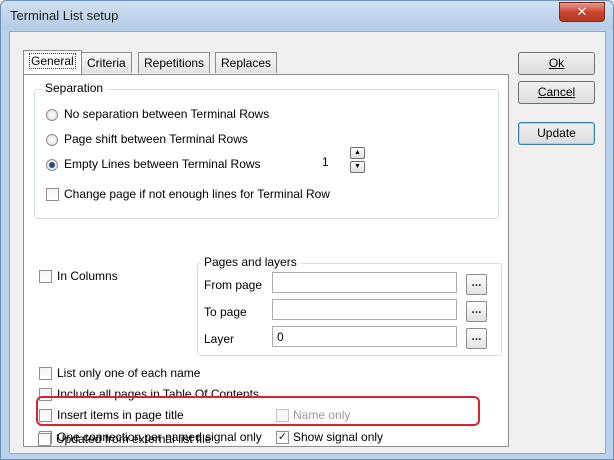  What do you see at coordinates (129, 373) in the screenshot?
I see `list-only-one-label: List only one of each name` at bounding box center [129, 373].